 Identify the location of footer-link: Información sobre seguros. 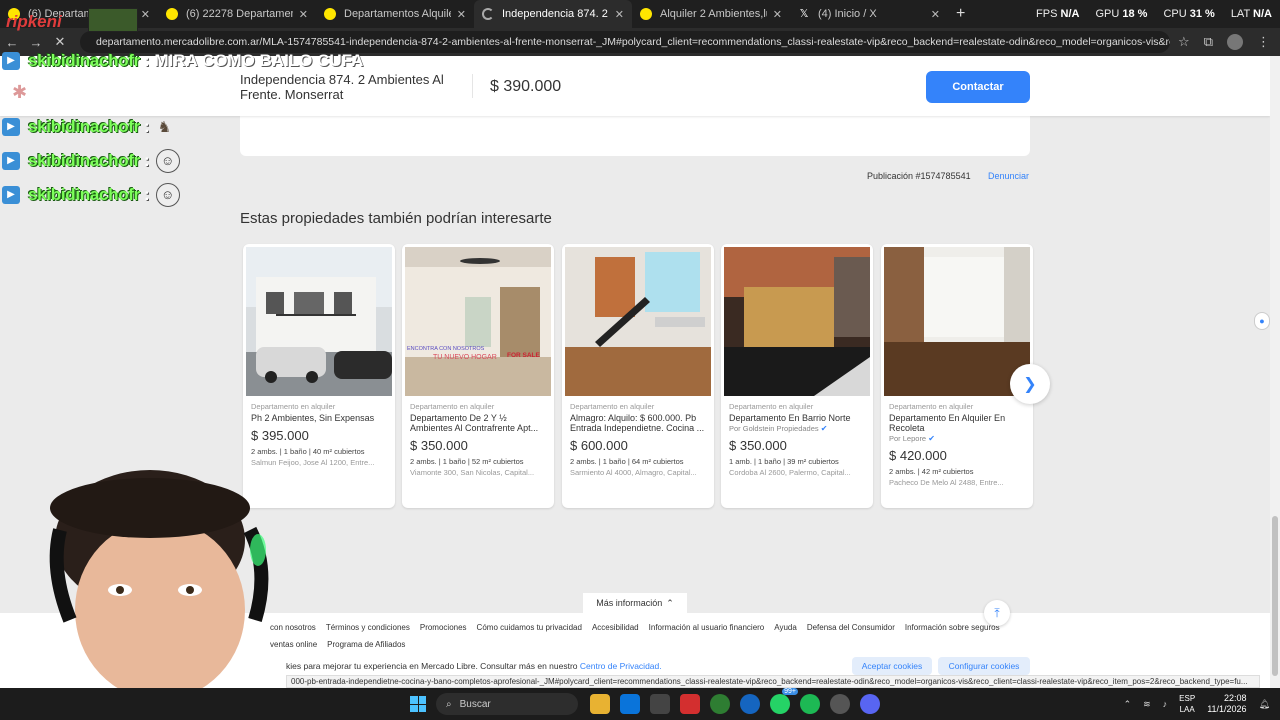
(952, 627).